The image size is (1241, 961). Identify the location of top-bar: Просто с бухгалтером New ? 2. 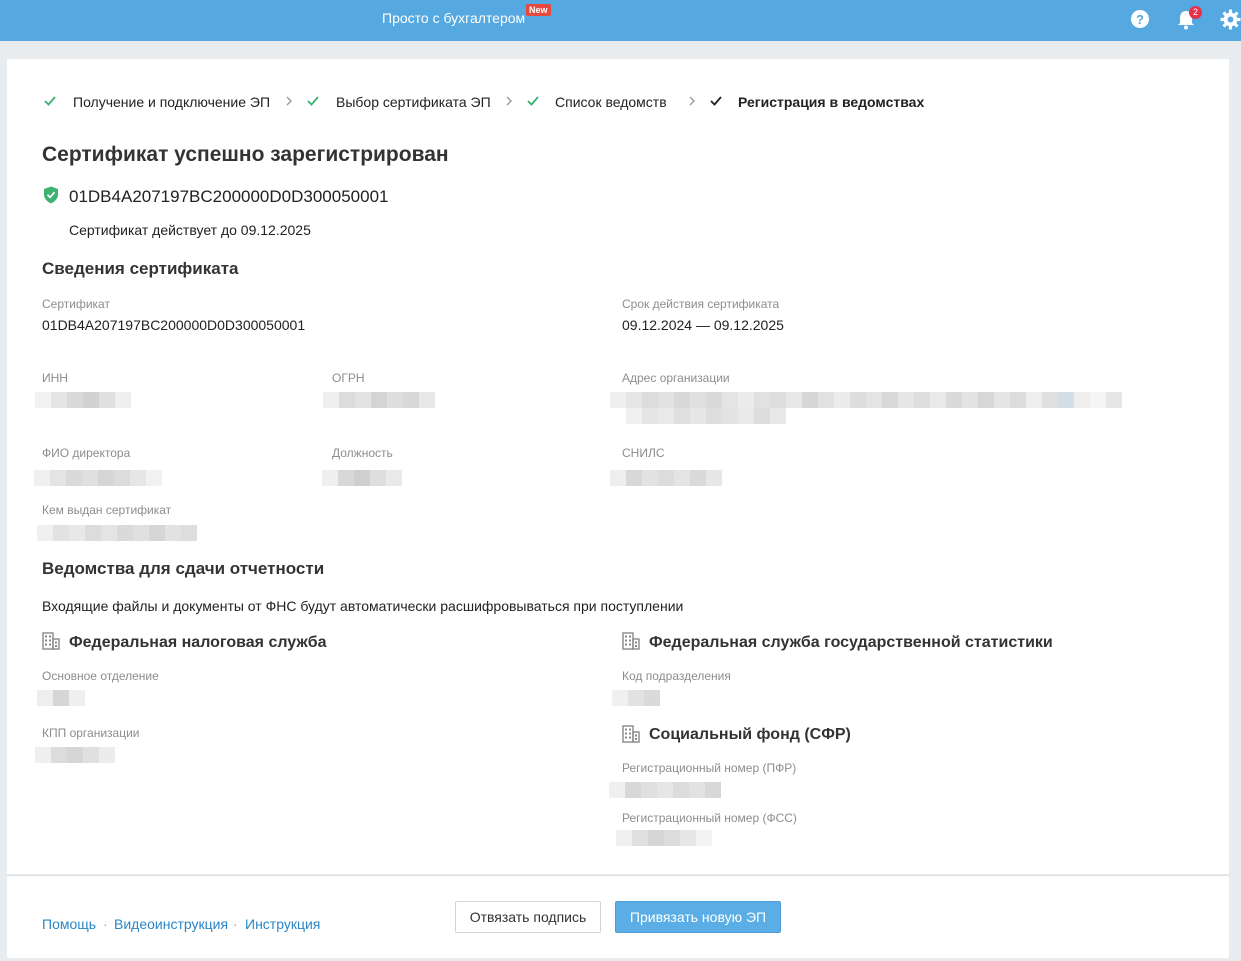
(620, 20).